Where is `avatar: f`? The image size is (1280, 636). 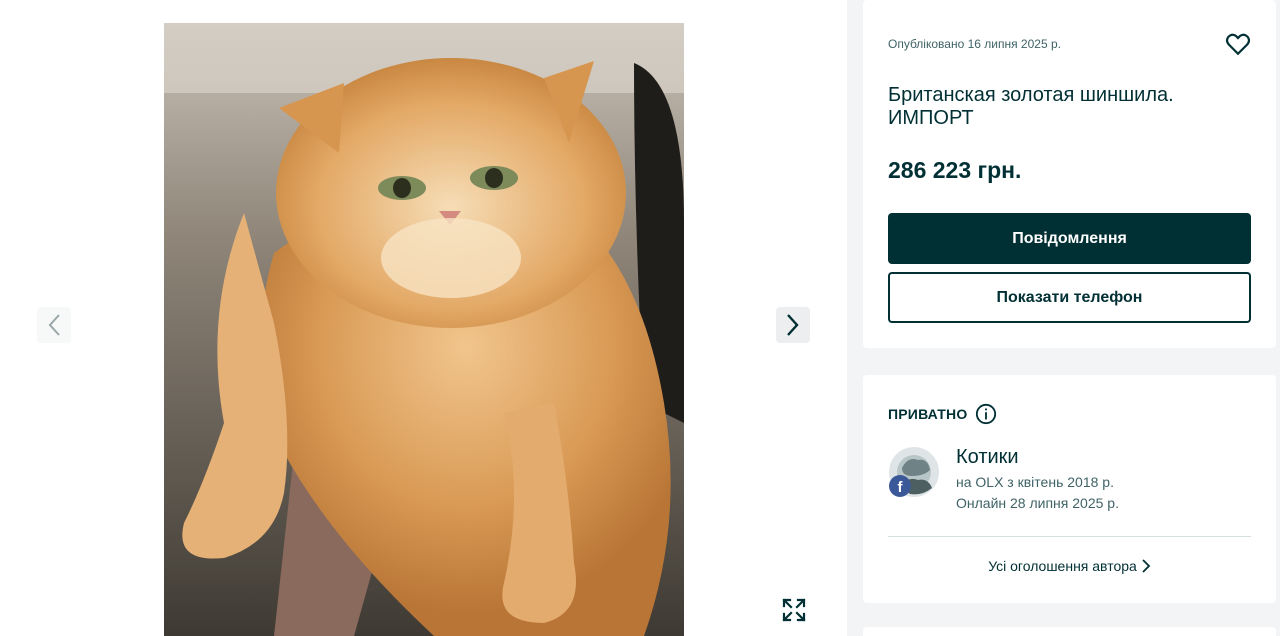
avatar: f is located at coordinates (914, 472).